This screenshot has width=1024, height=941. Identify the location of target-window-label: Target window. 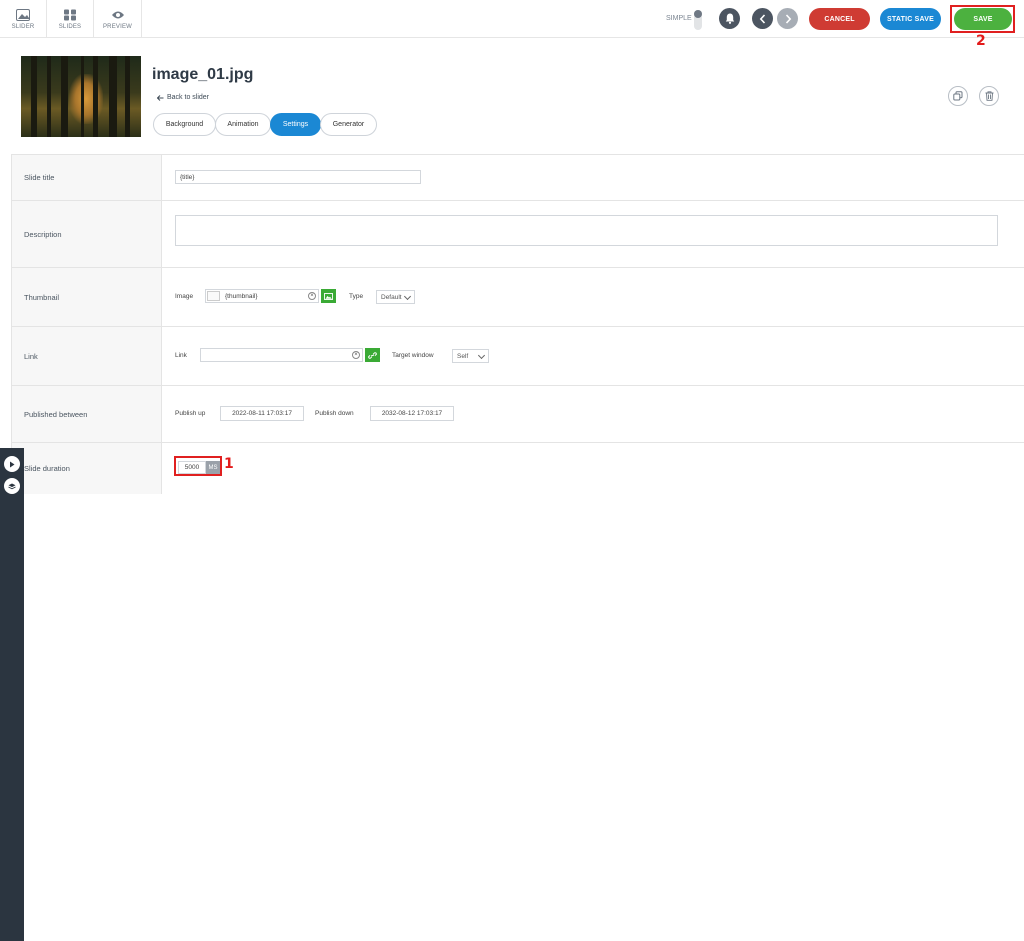
(413, 355).